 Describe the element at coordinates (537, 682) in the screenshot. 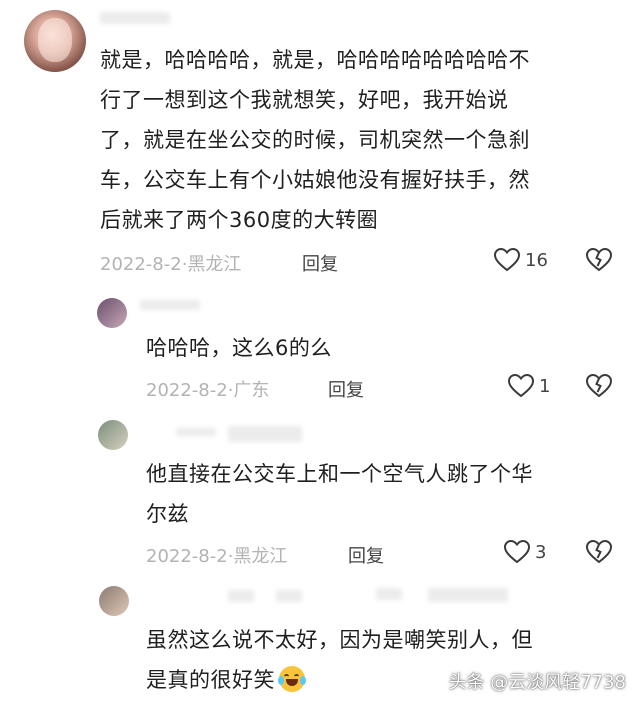

I see `watermark: 头条 @云淡风轻7738` at that location.